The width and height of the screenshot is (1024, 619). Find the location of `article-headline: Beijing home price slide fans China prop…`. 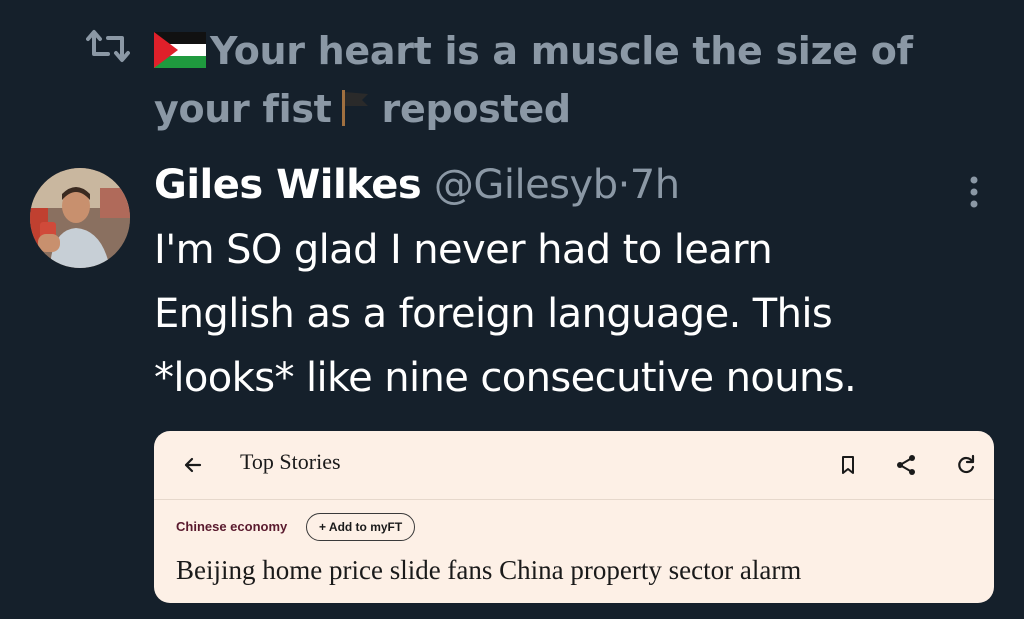

article-headline: Beijing home price slide fans China prop… is located at coordinates (489, 570).